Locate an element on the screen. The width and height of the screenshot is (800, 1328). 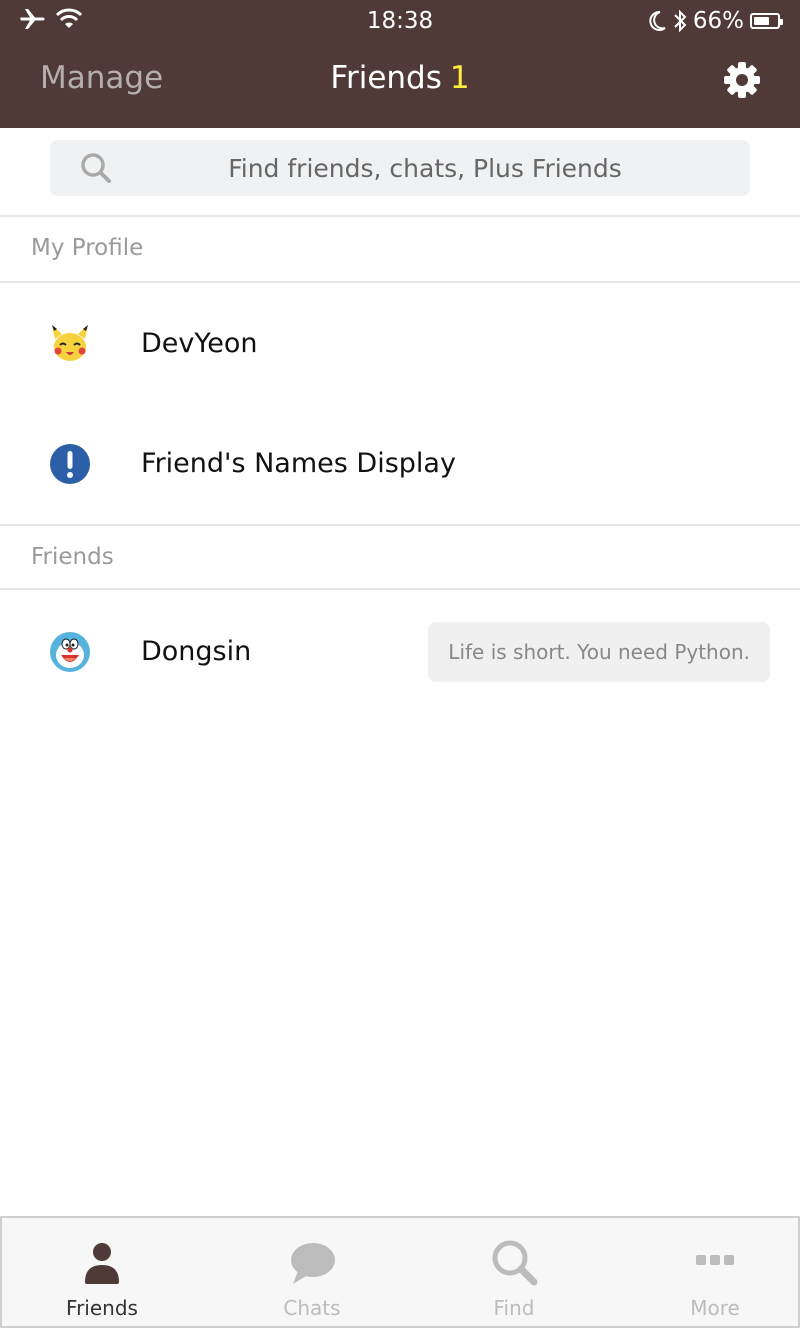
profile-row-names-display: Friend's Names Display is located at coordinates (400, 464).